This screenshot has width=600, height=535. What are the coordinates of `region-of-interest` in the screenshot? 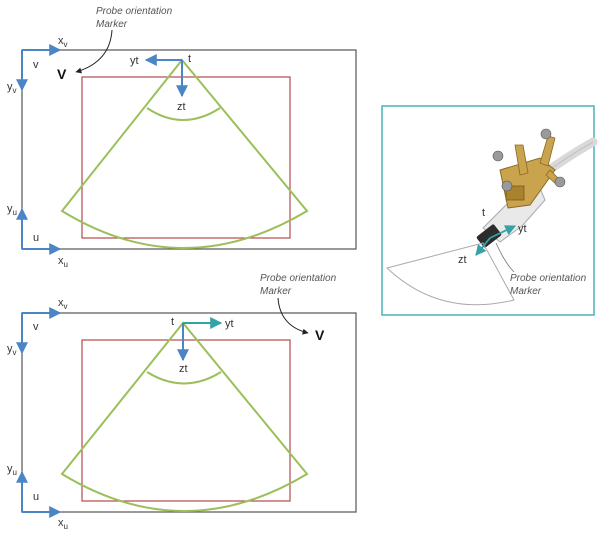 It's located at (186, 157).